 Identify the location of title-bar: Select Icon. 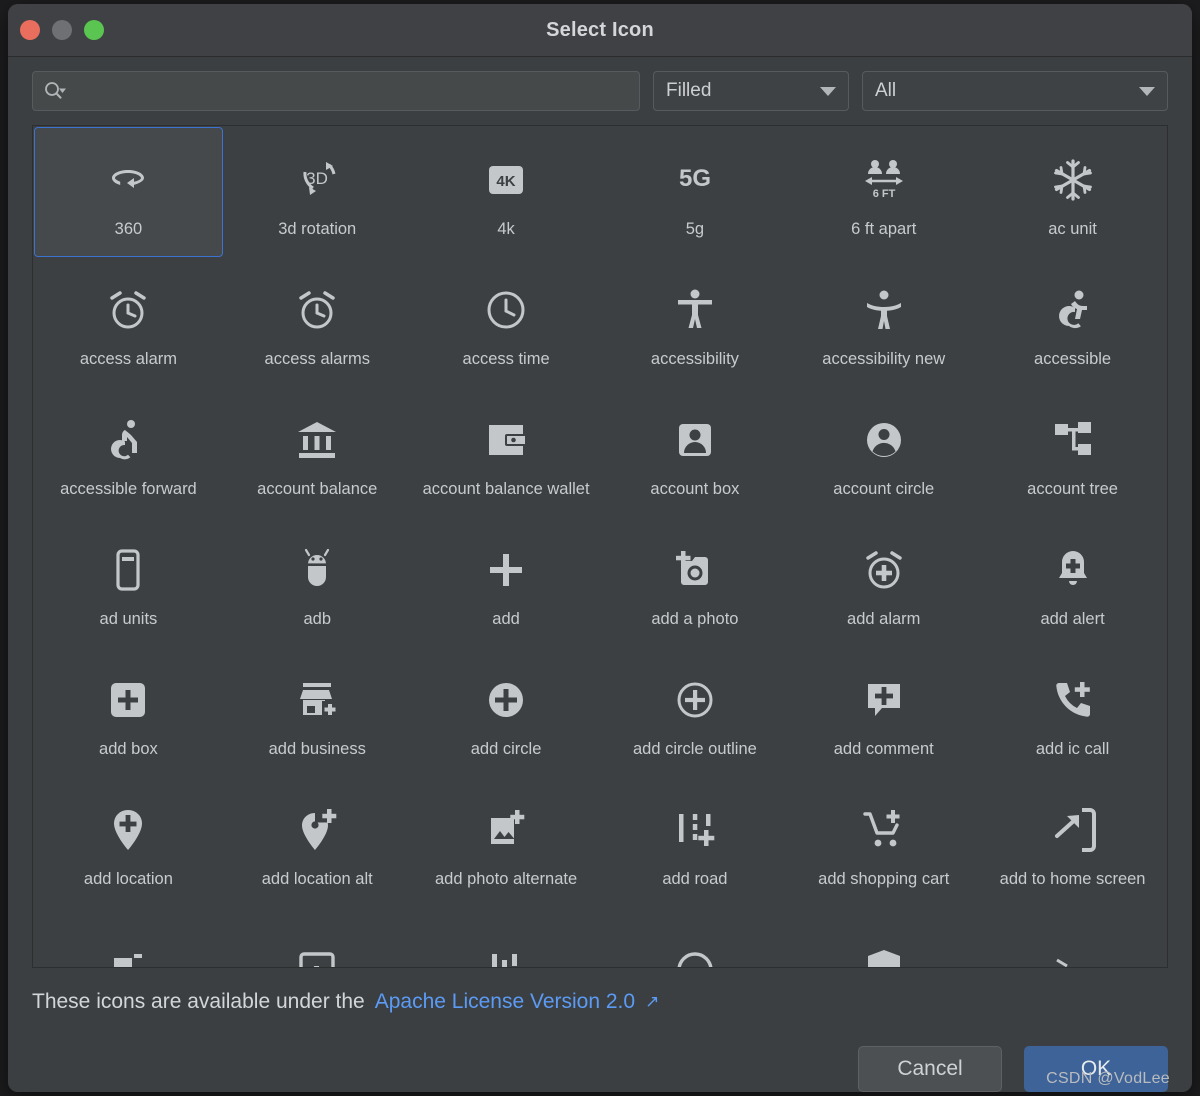
(600, 30).